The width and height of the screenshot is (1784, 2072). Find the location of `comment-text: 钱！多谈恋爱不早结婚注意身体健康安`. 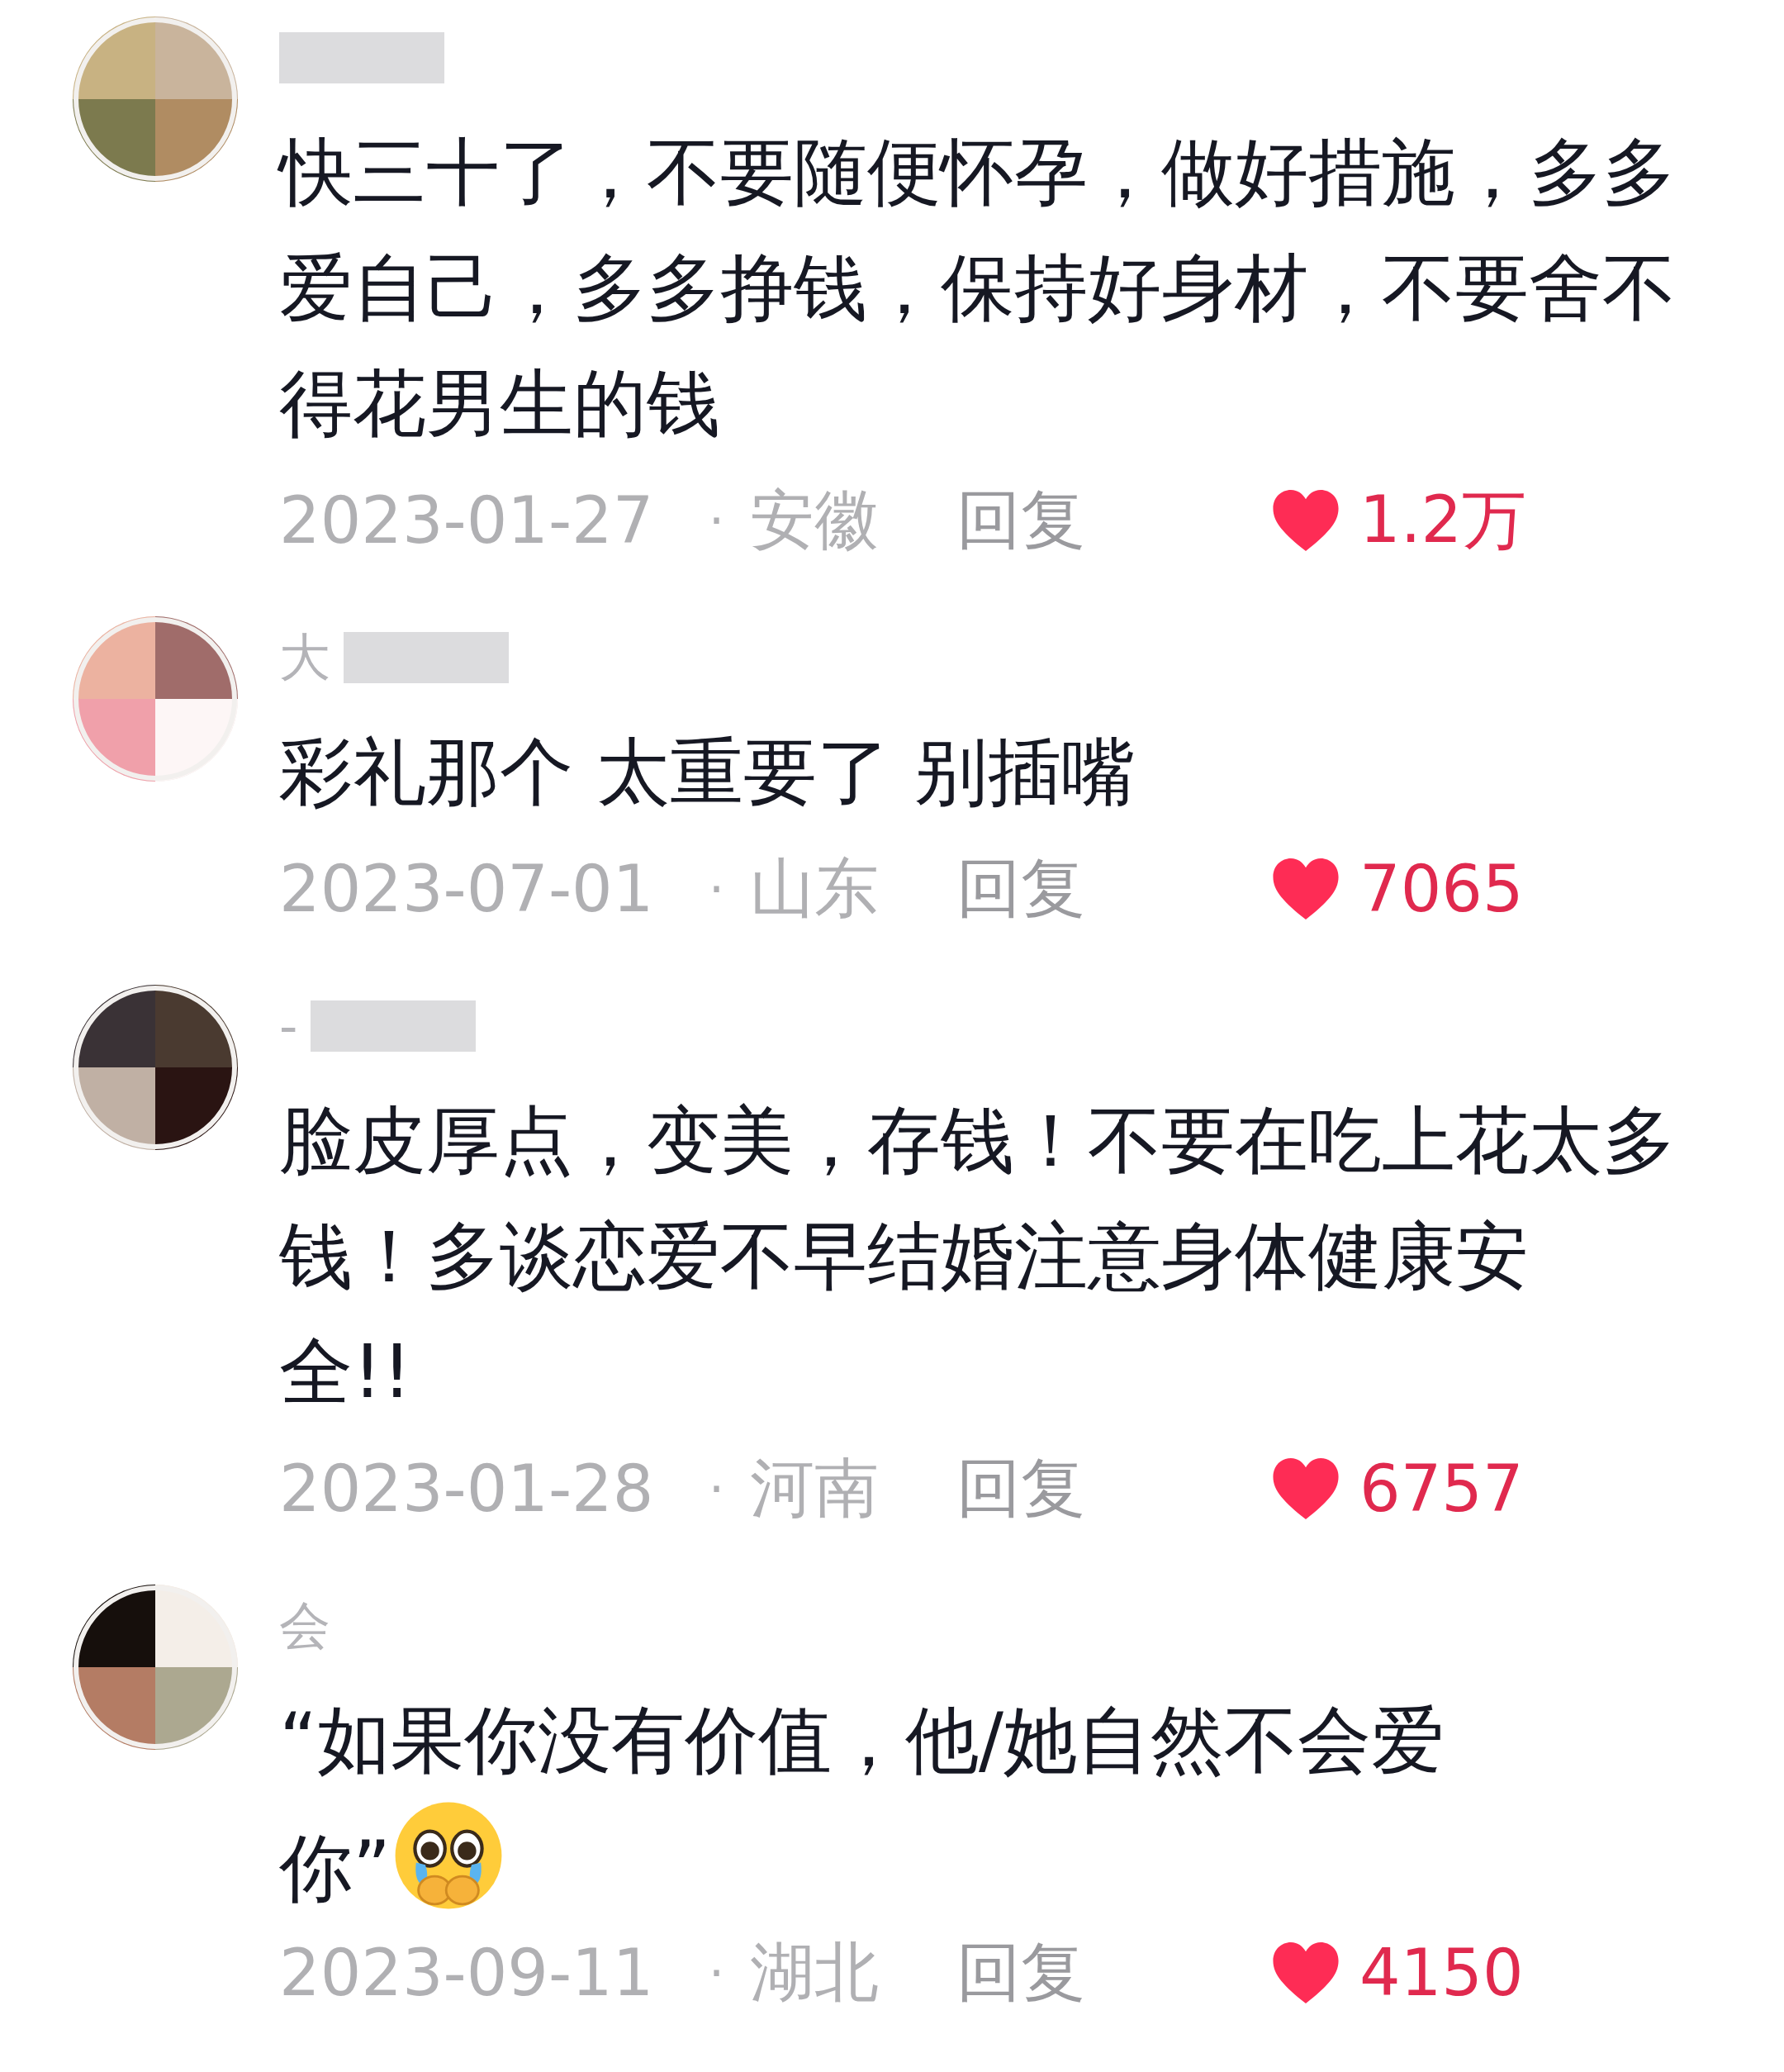

comment-text: 钱！多谈恋爱不早结婚注意身体健康安 is located at coordinates (904, 1256).